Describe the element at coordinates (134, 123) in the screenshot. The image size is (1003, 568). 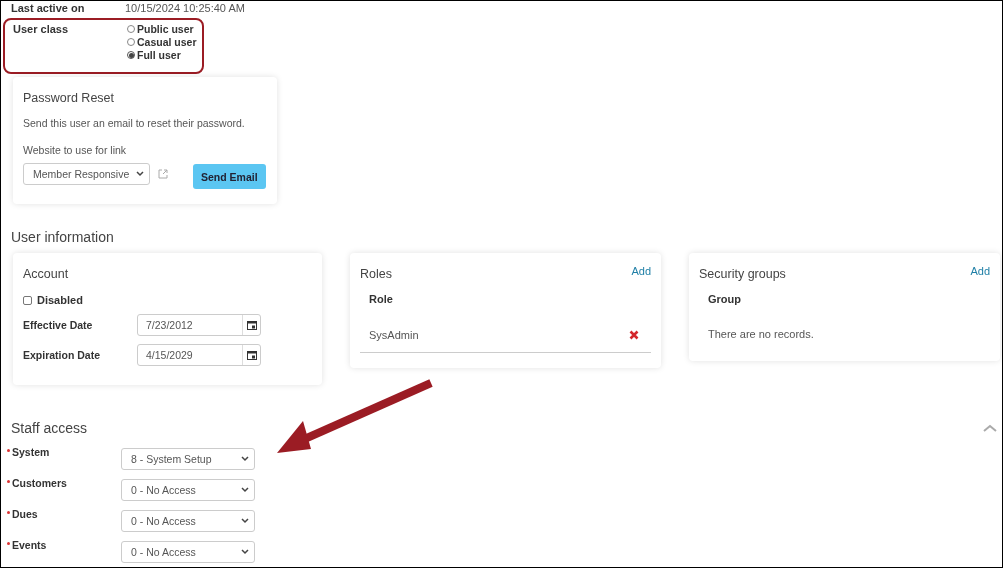
I see `description-text: Send this user an email to reset their password.` at that location.